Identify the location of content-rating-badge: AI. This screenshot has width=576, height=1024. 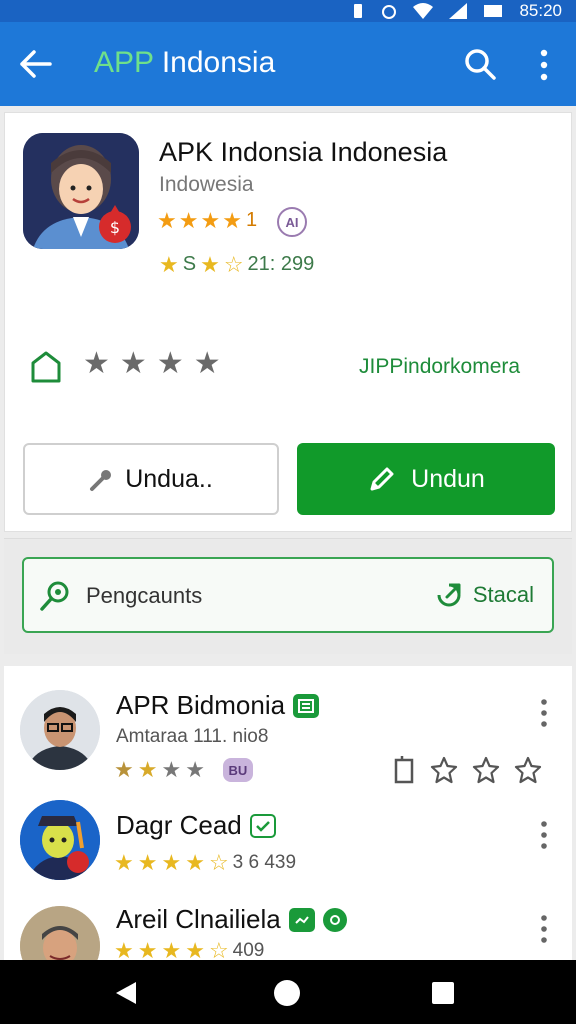
(292, 222).